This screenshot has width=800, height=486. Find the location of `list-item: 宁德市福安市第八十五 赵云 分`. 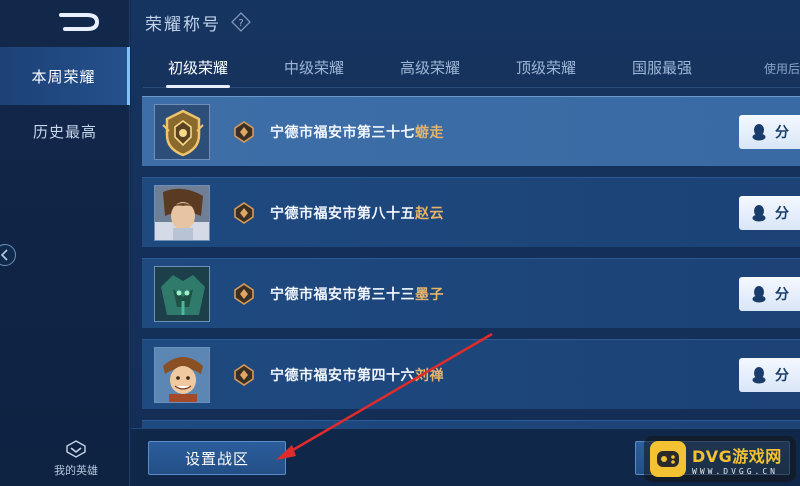

list-item: 宁德市福安市第八十五 赵云 分 is located at coordinates (471, 212).